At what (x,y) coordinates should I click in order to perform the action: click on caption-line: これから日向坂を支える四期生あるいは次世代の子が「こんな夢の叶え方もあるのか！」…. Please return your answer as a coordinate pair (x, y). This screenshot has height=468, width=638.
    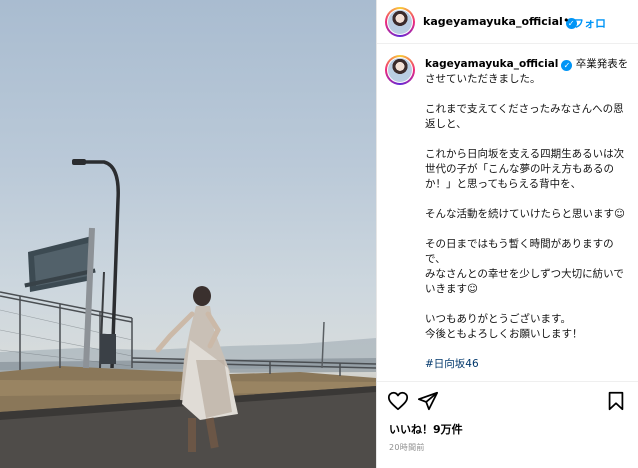
    Looking at the image, I should click on (525, 169).